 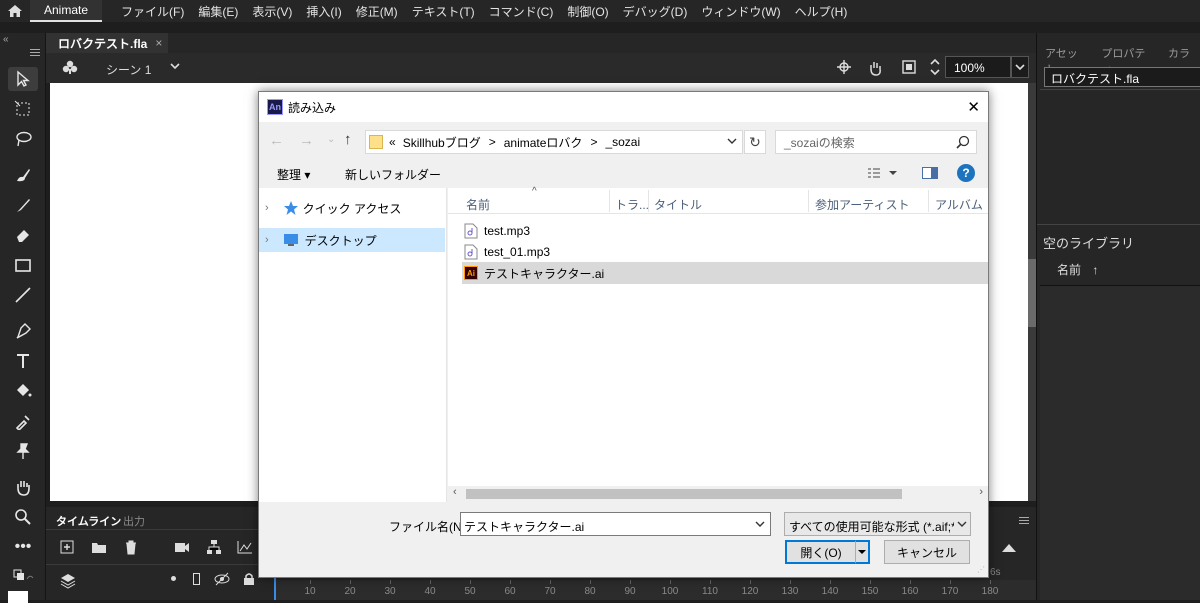 I want to click on scene-label: シーン 1, so click(x=128, y=69).